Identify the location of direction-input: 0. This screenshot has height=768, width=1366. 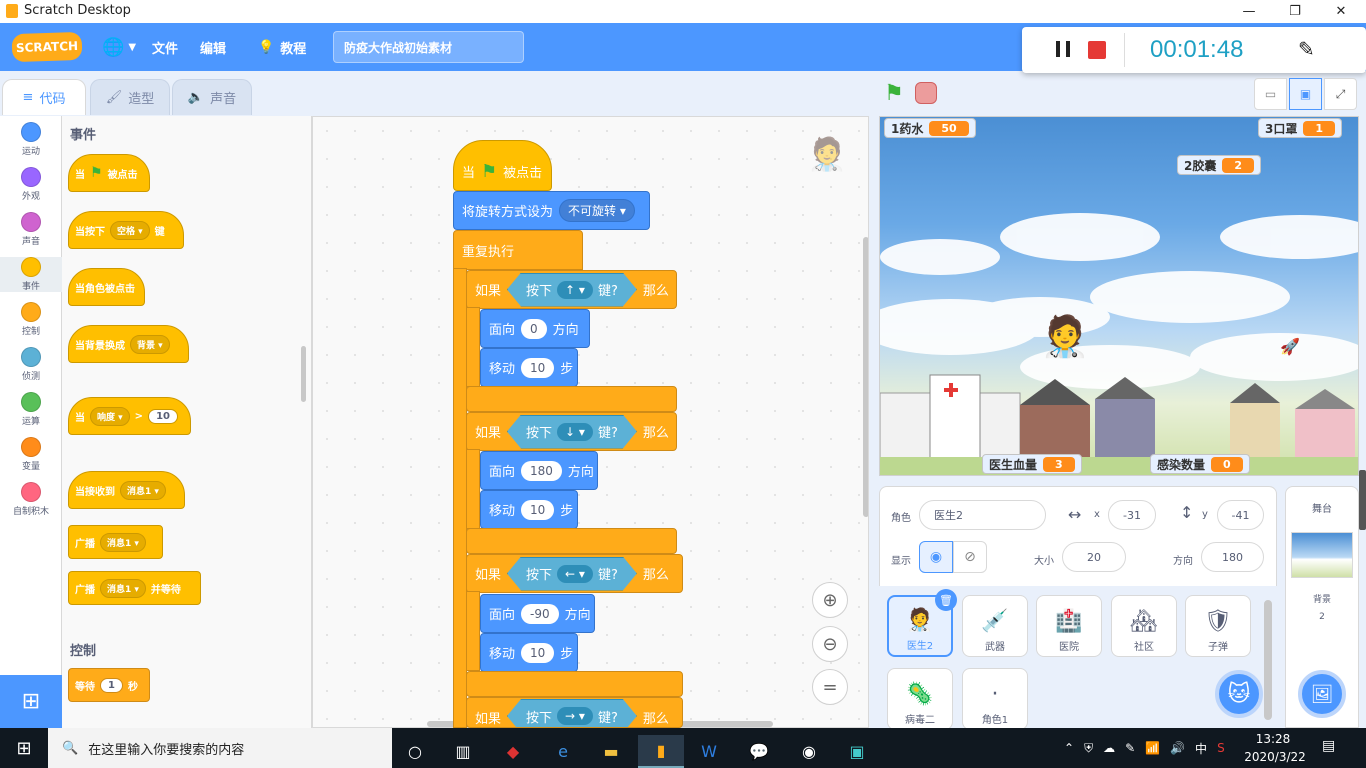
(534, 328).